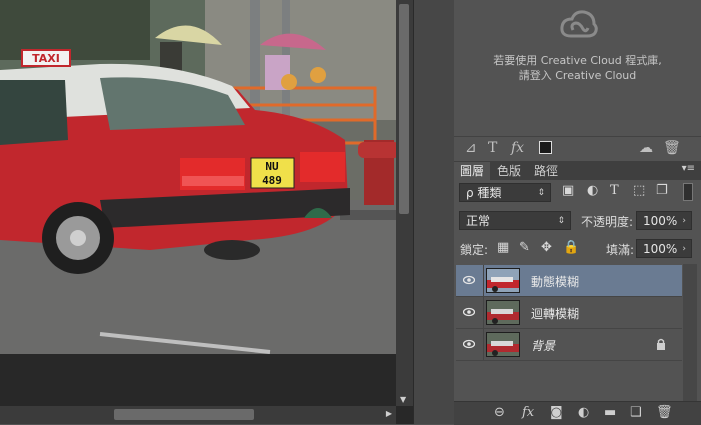 The height and width of the screenshot is (425, 701). I want to click on opacity-input: 100% ›, so click(664, 220).